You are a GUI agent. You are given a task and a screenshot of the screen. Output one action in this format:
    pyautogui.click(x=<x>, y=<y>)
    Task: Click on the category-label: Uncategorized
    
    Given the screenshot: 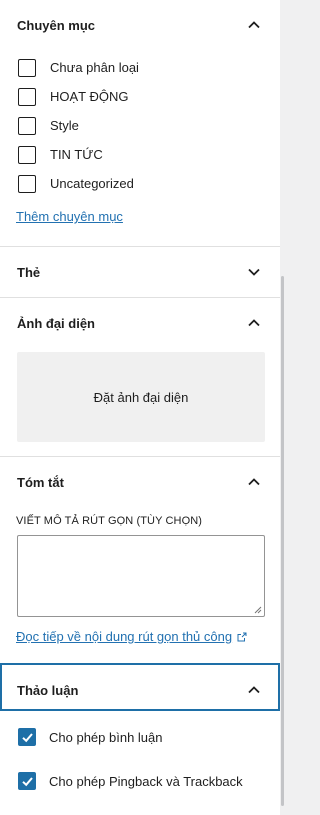 What is the action you would take?
    pyautogui.click(x=92, y=183)
    